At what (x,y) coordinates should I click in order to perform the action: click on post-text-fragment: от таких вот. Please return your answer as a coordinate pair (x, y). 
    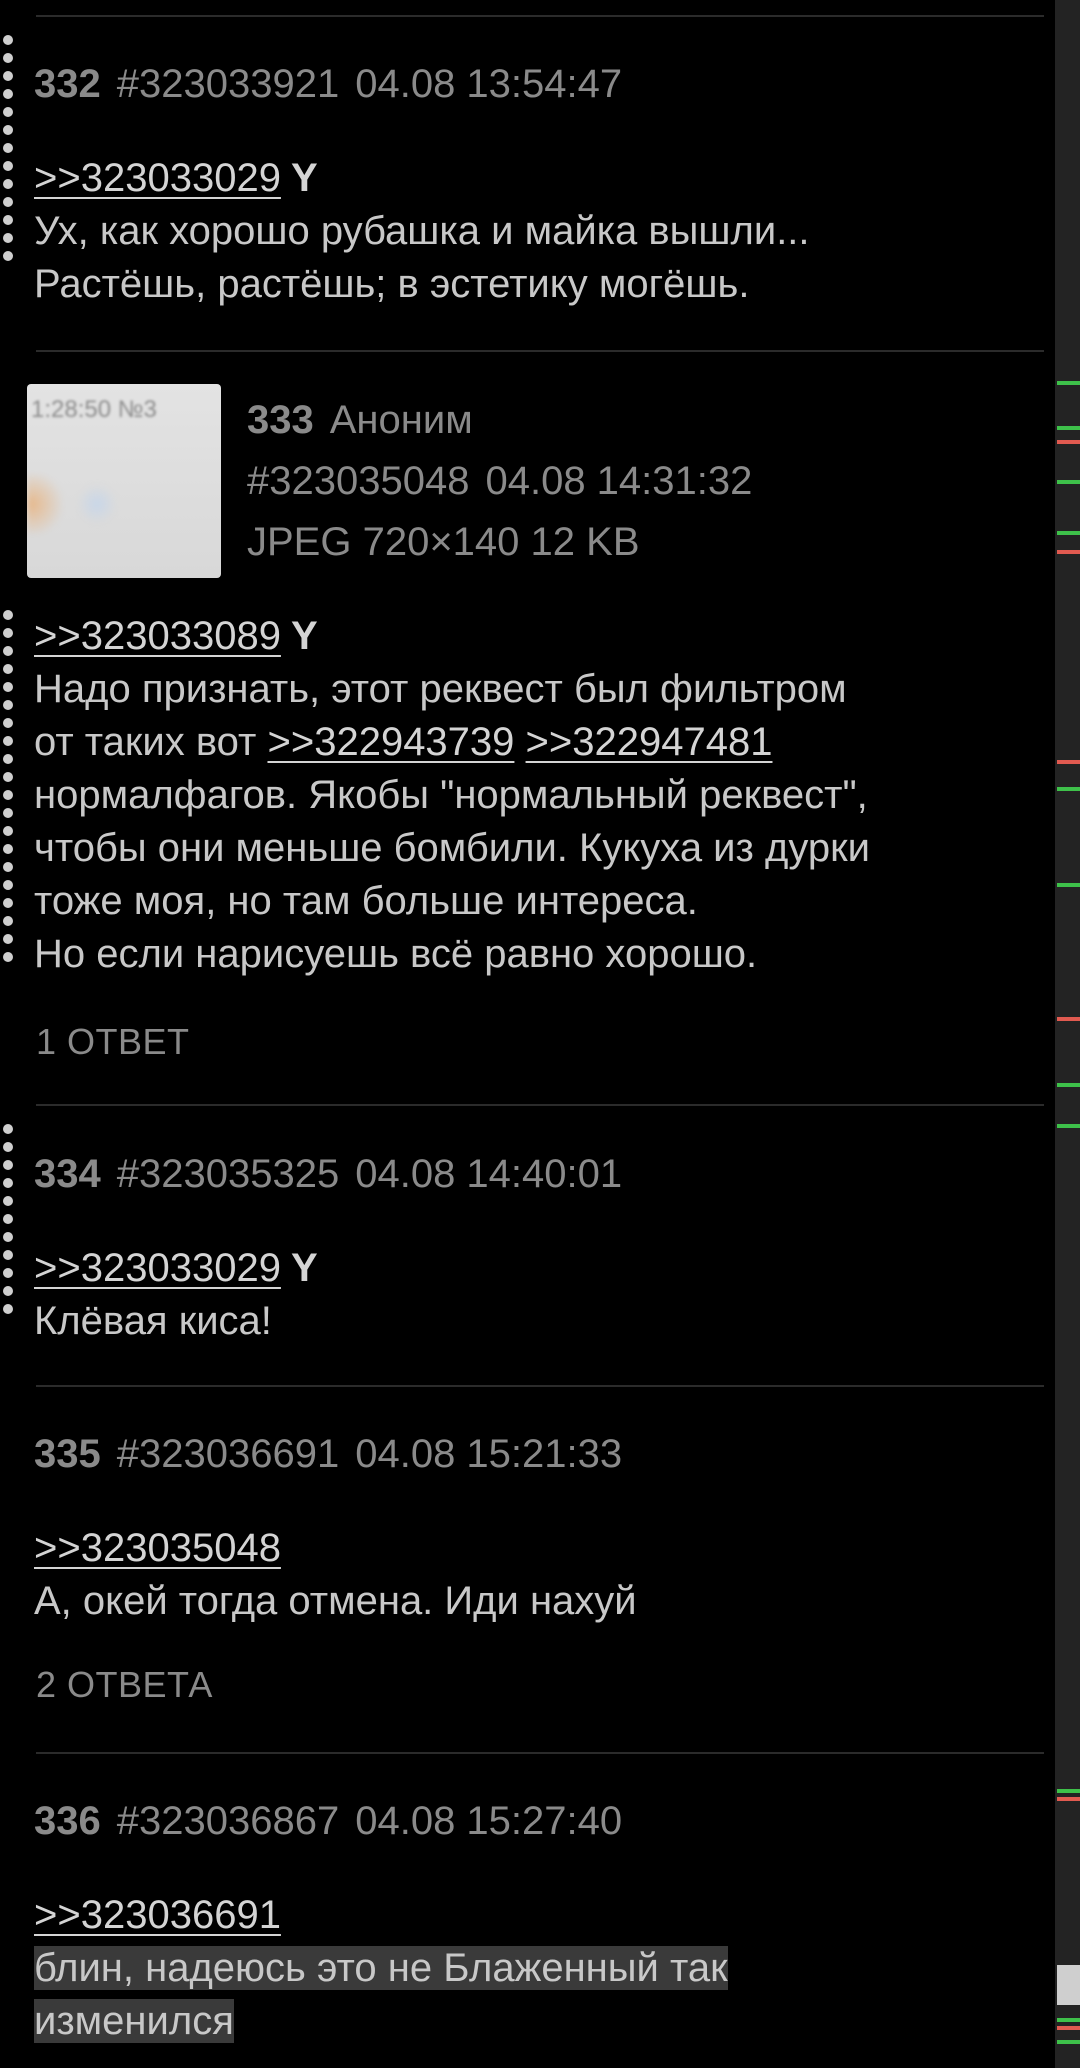
    Looking at the image, I should click on (151, 742).